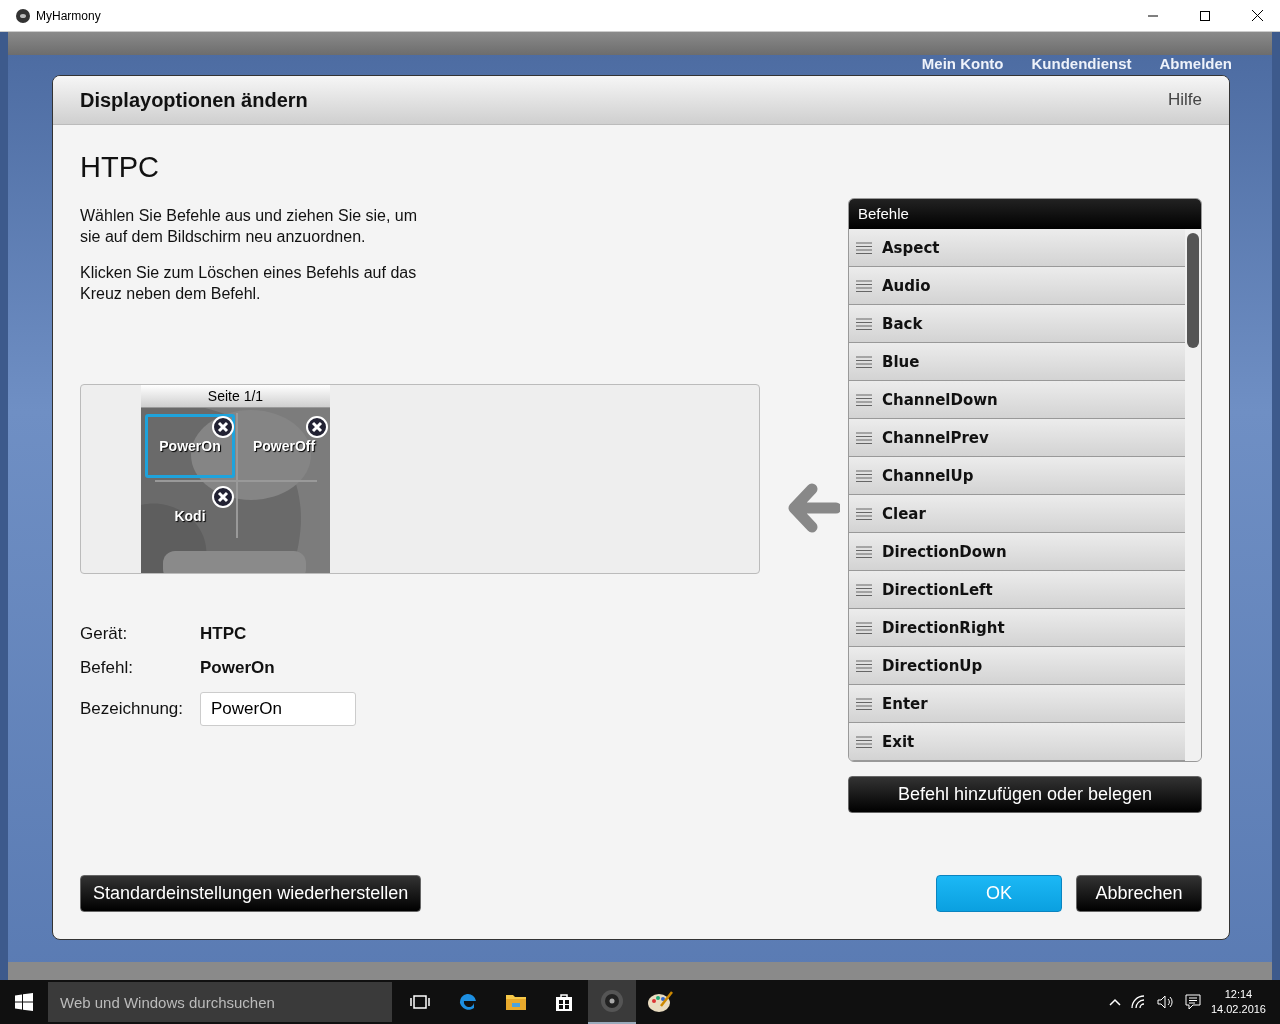  I want to click on page-label: Seite 1/1, so click(235, 396).